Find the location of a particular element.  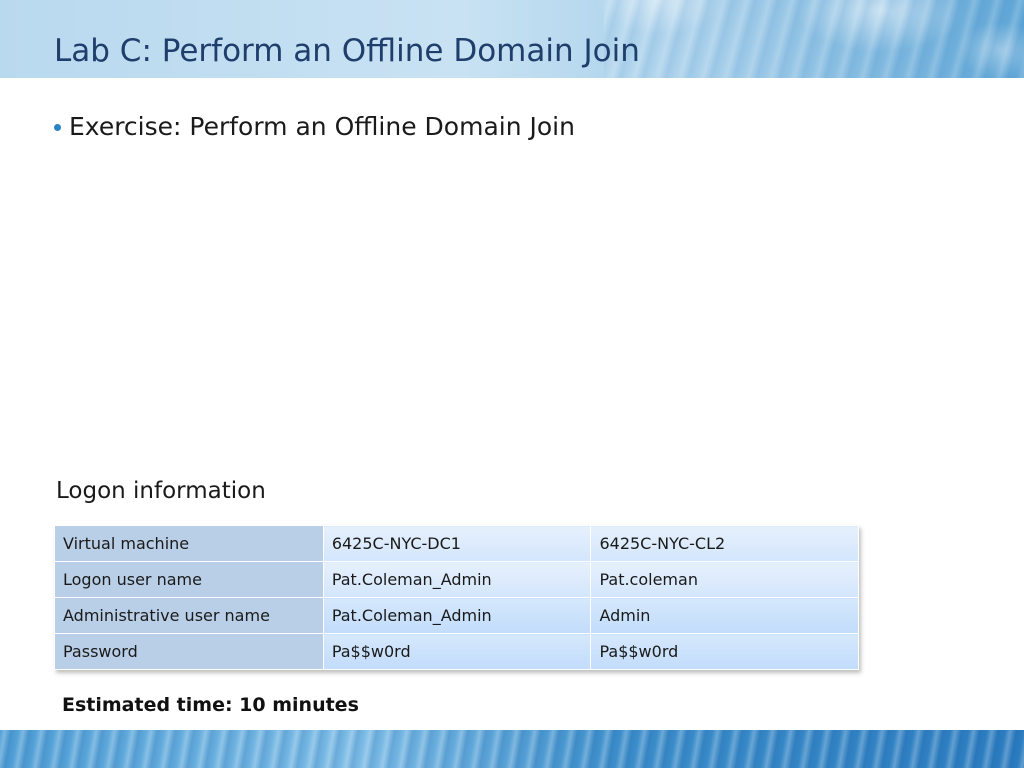

slide-title: Lab C: Perform an Offline Domain Join is located at coordinates (347, 51).